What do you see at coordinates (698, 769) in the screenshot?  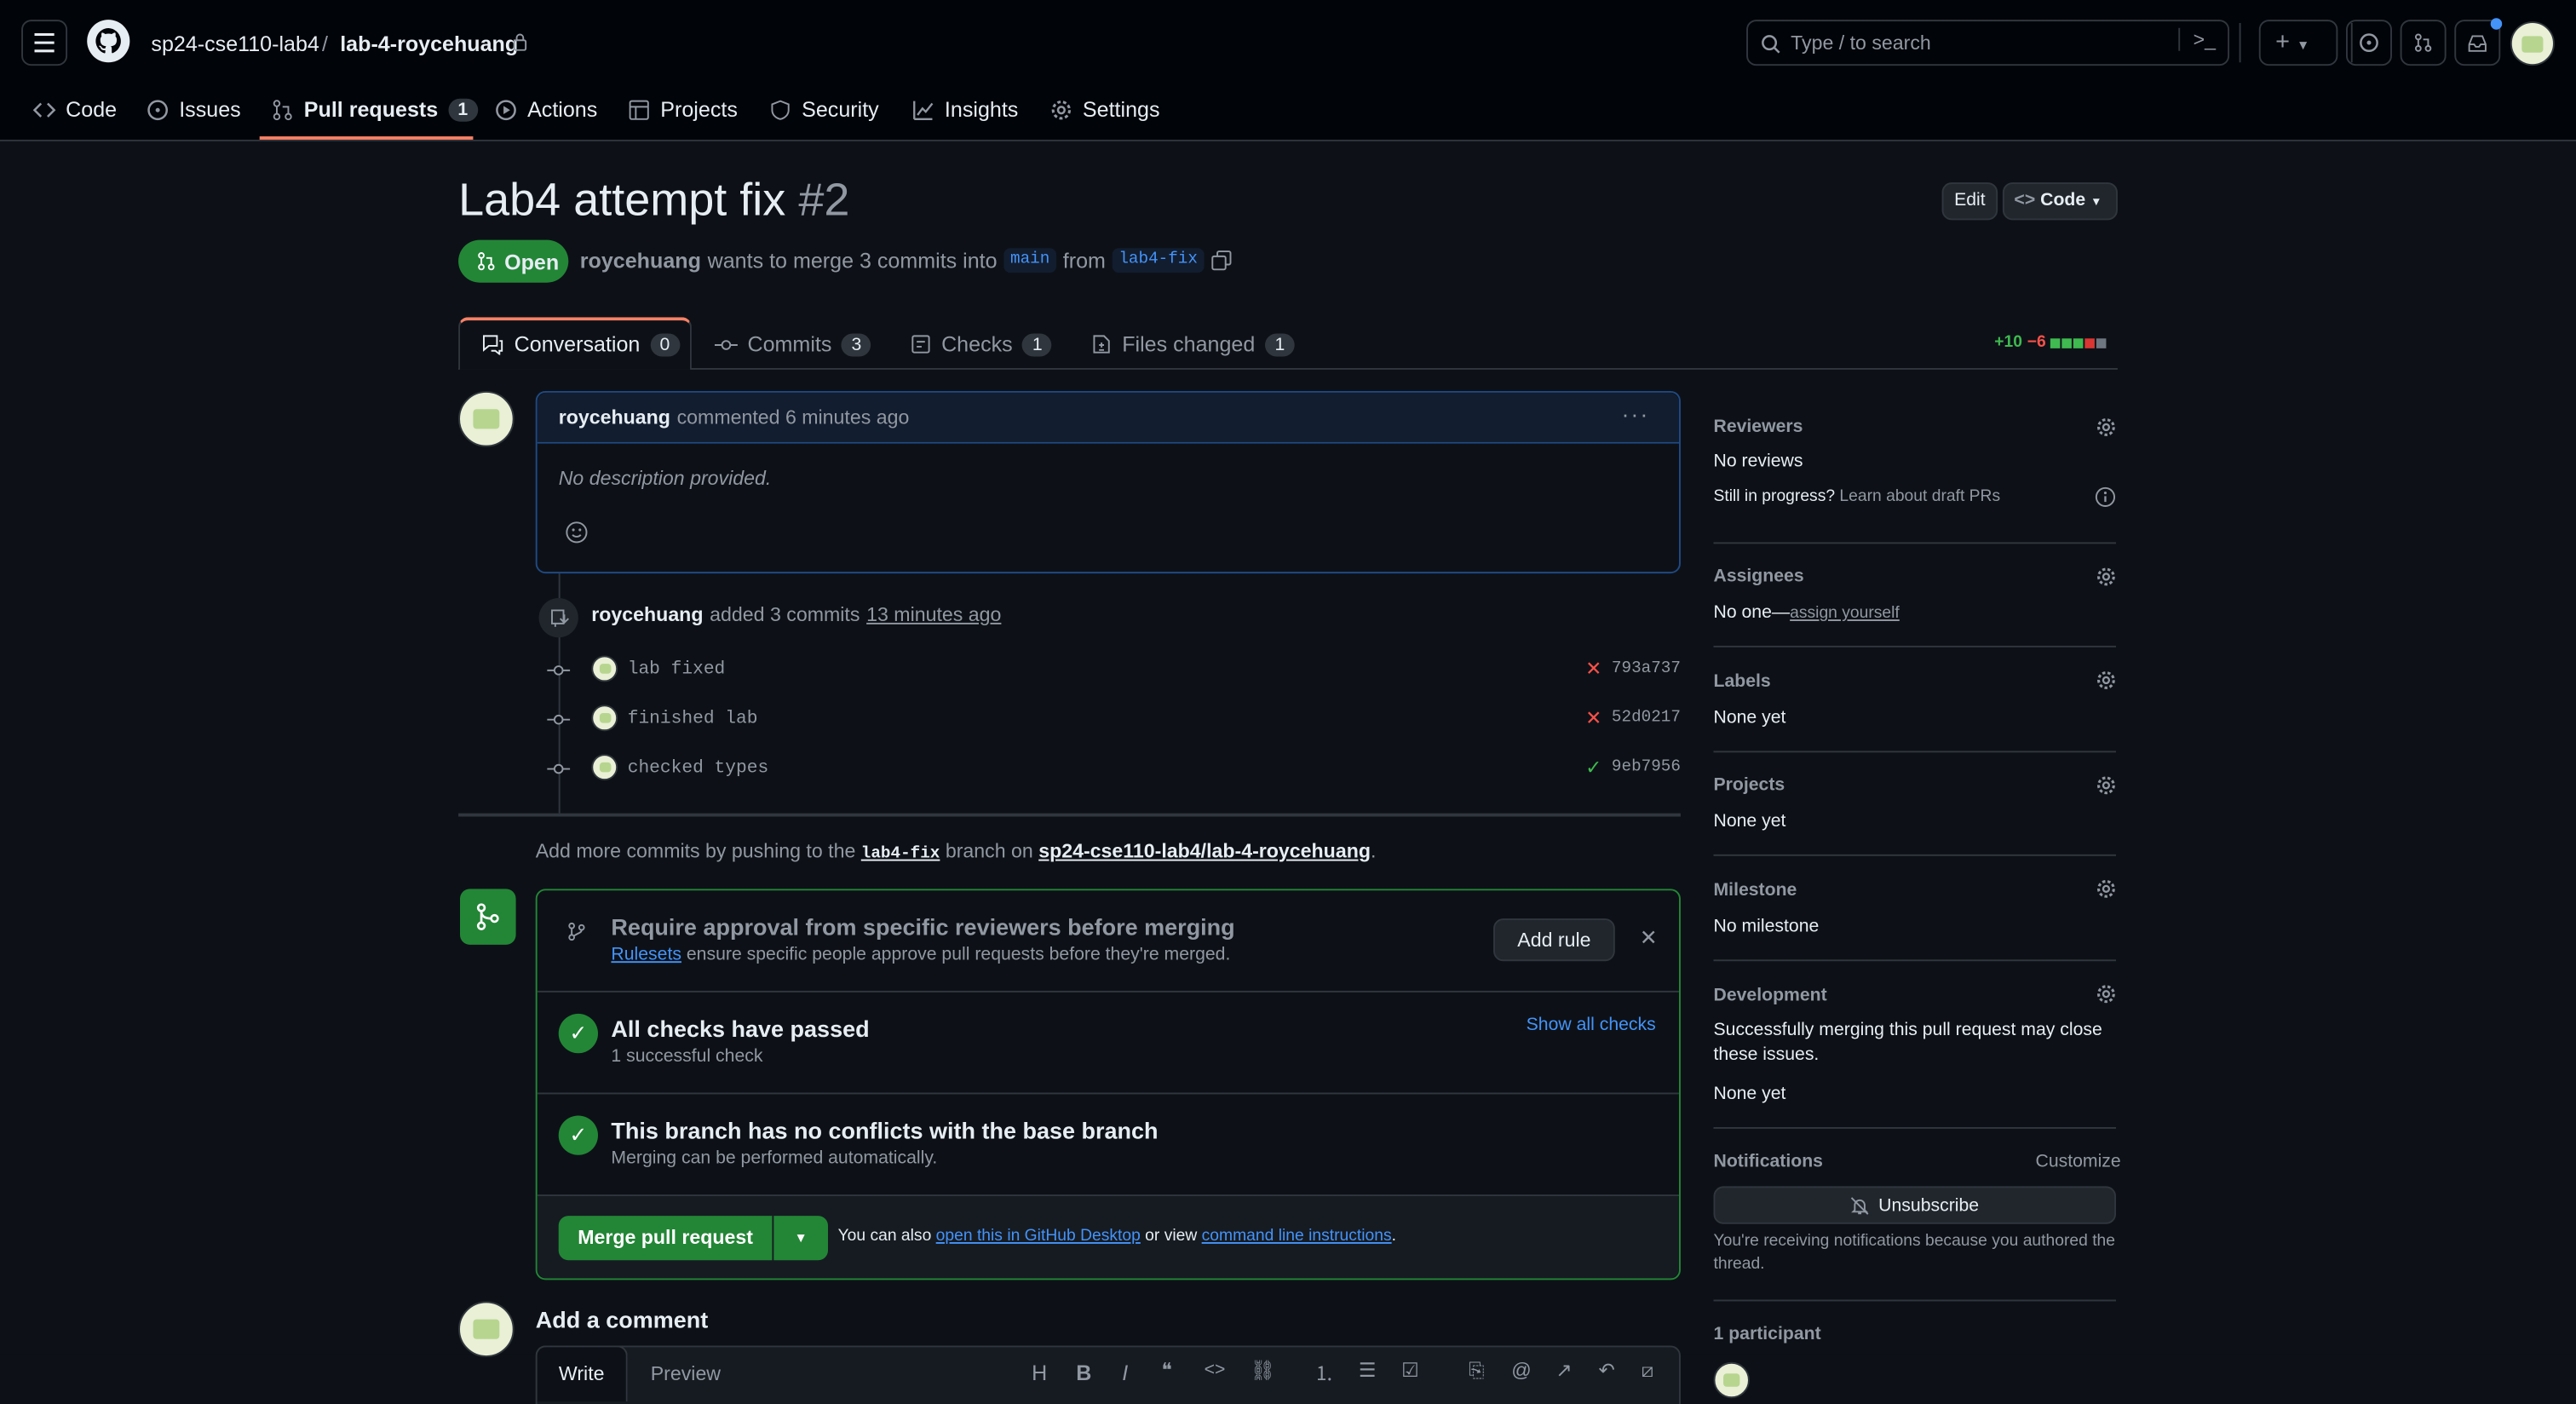 I see `commit-message: checked types` at bounding box center [698, 769].